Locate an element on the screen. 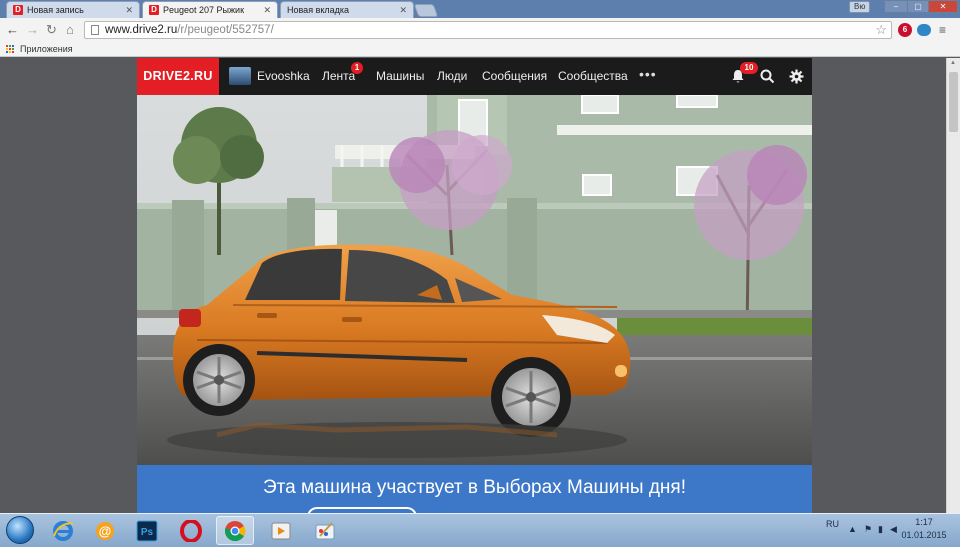 The image size is (960, 547). nav-messages: Сообщения is located at coordinates (514, 76).